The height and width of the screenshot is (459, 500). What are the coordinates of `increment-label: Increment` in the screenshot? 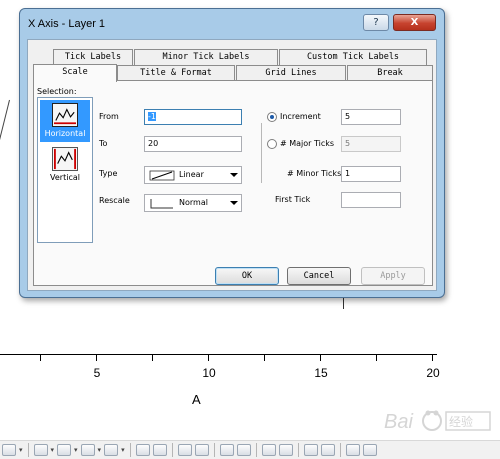 It's located at (300, 116).